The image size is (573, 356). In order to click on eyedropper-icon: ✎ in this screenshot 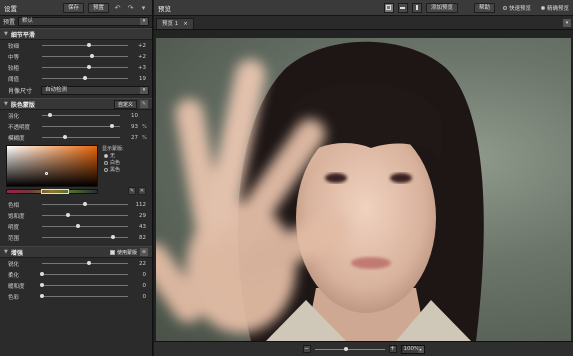, I will do `click(144, 104)`.